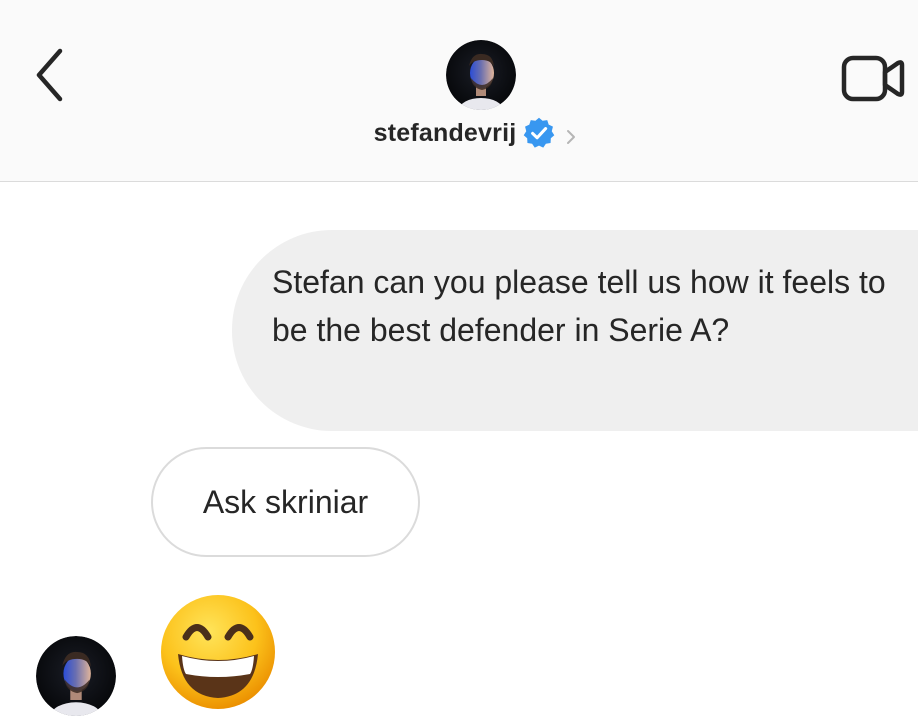  Describe the element at coordinates (571, 137) in the screenshot. I see `chevron-right-icon` at that location.